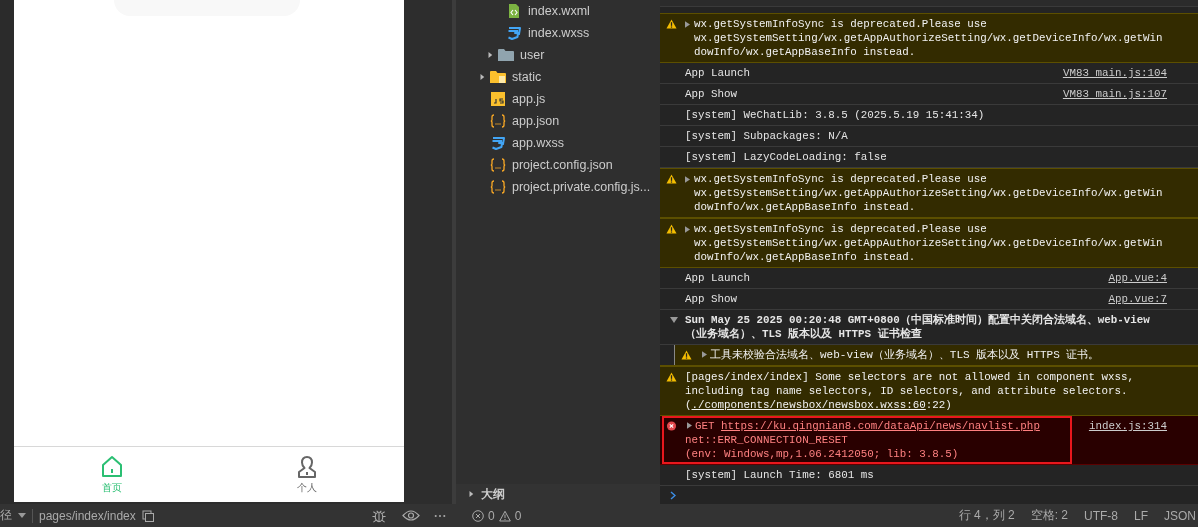 The width and height of the screenshot is (1198, 527). What do you see at coordinates (306, 474) in the screenshot?
I see `tab: 个人` at bounding box center [306, 474].